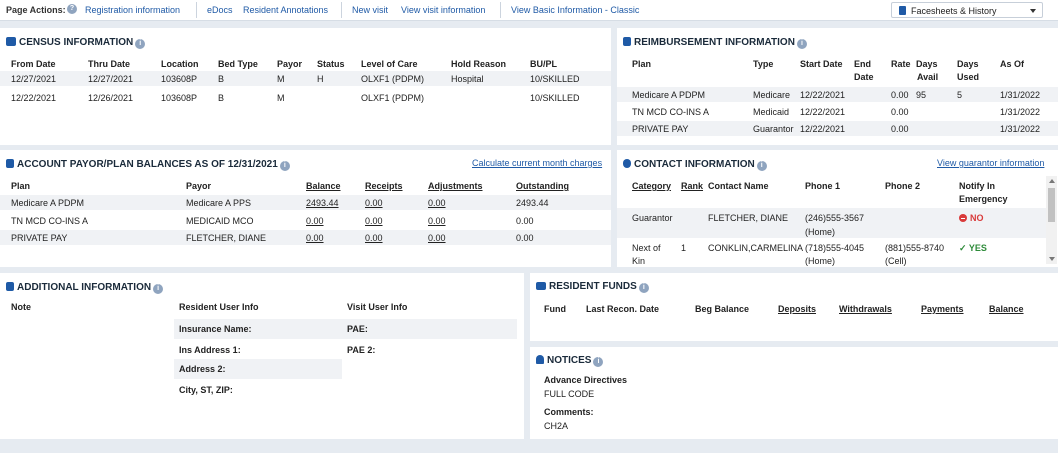  Describe the element at coordinates (285, 10) in the screenshot. I see `resident-annotations-link: Resident Annotations` at that location.